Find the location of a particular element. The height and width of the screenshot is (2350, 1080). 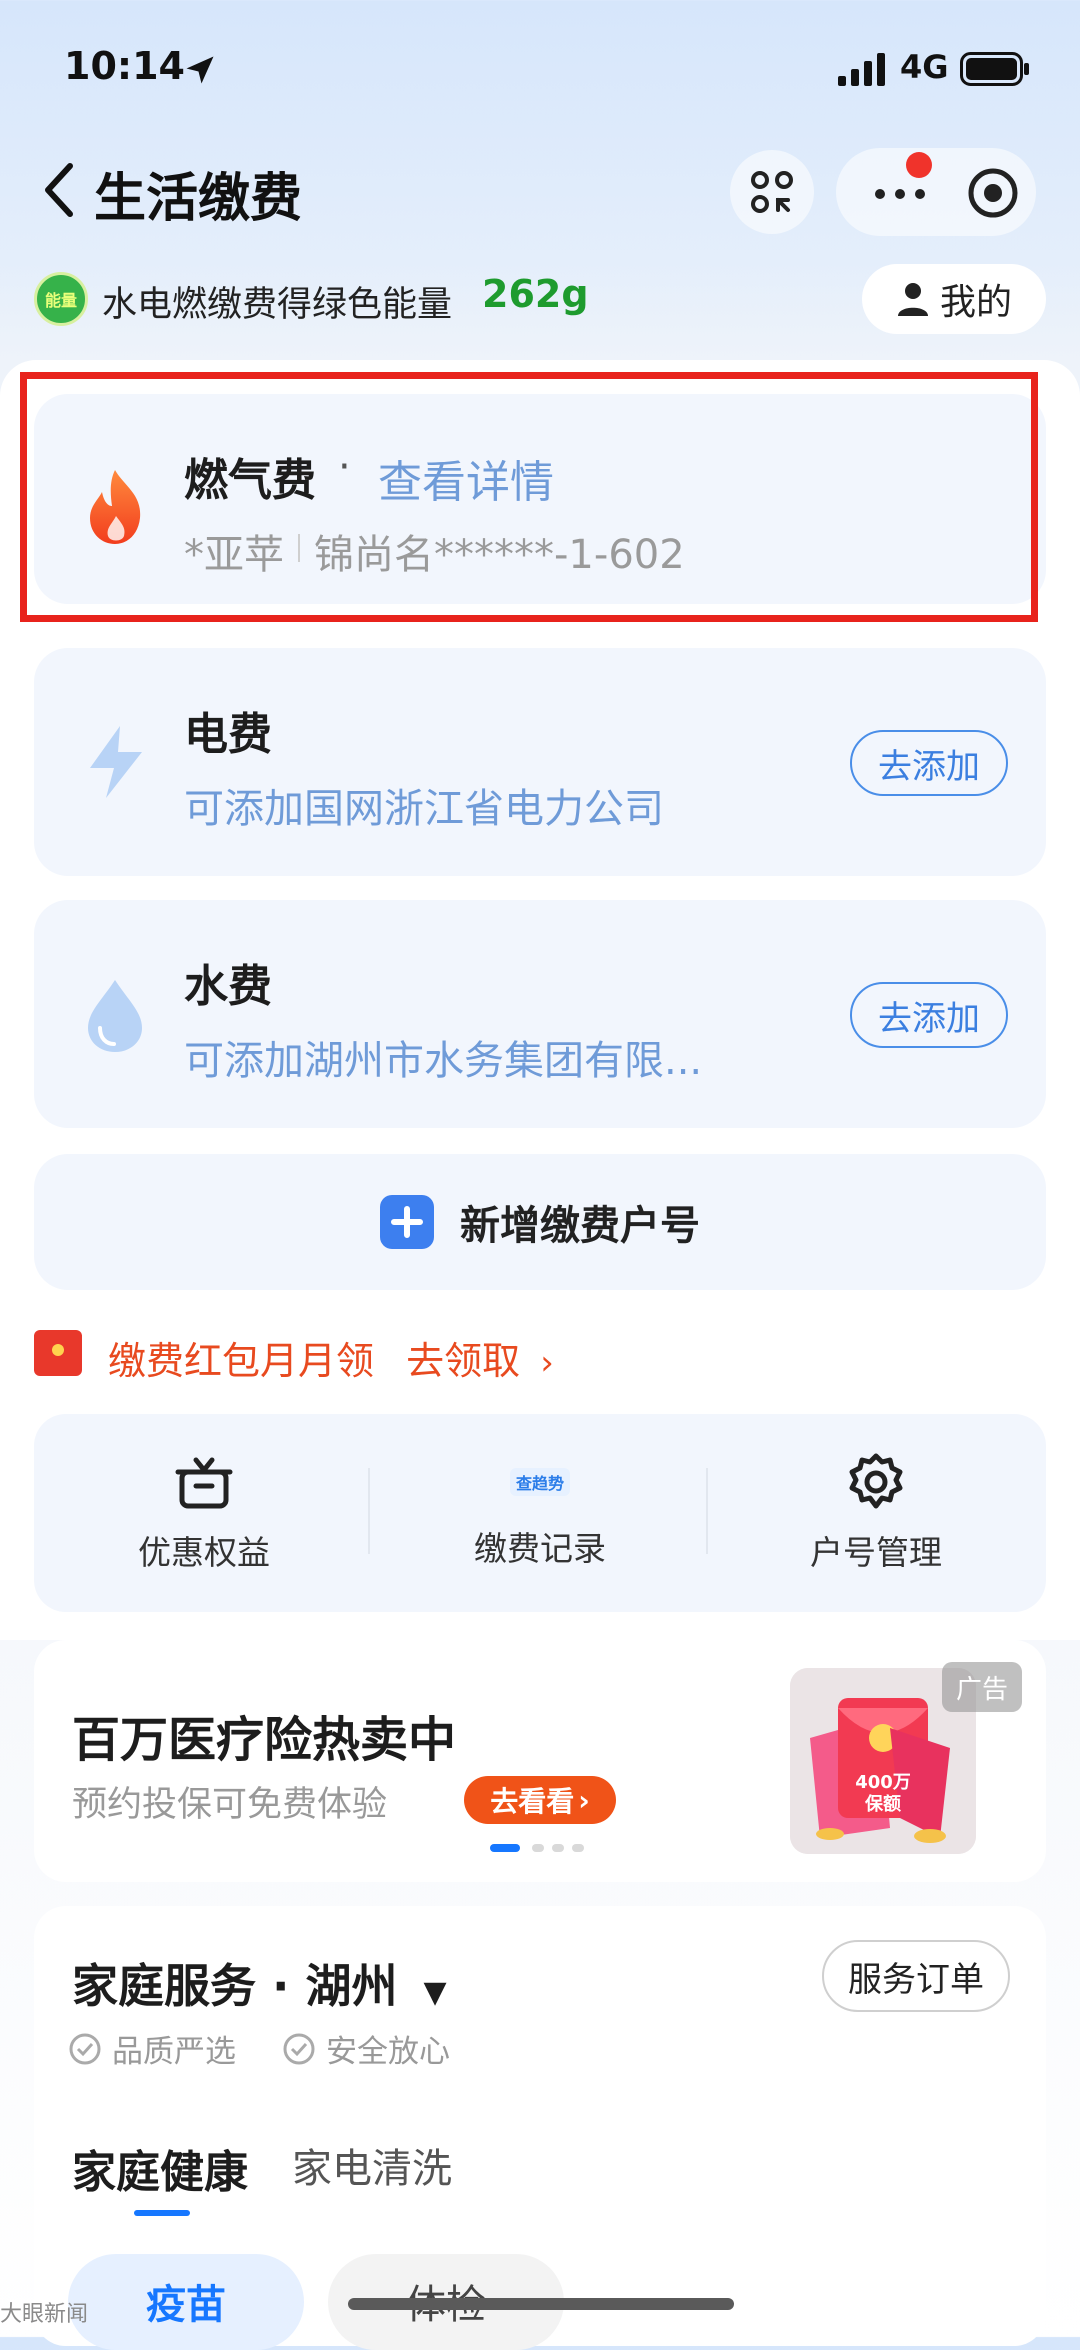

location-arrow-icon is located at coordinates (200, 70).